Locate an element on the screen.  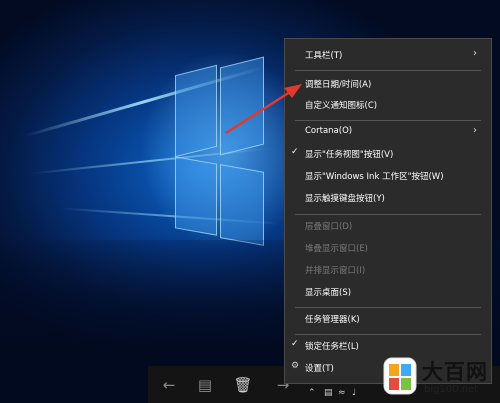
annotation-arrow is located at coordinates (263, 109).